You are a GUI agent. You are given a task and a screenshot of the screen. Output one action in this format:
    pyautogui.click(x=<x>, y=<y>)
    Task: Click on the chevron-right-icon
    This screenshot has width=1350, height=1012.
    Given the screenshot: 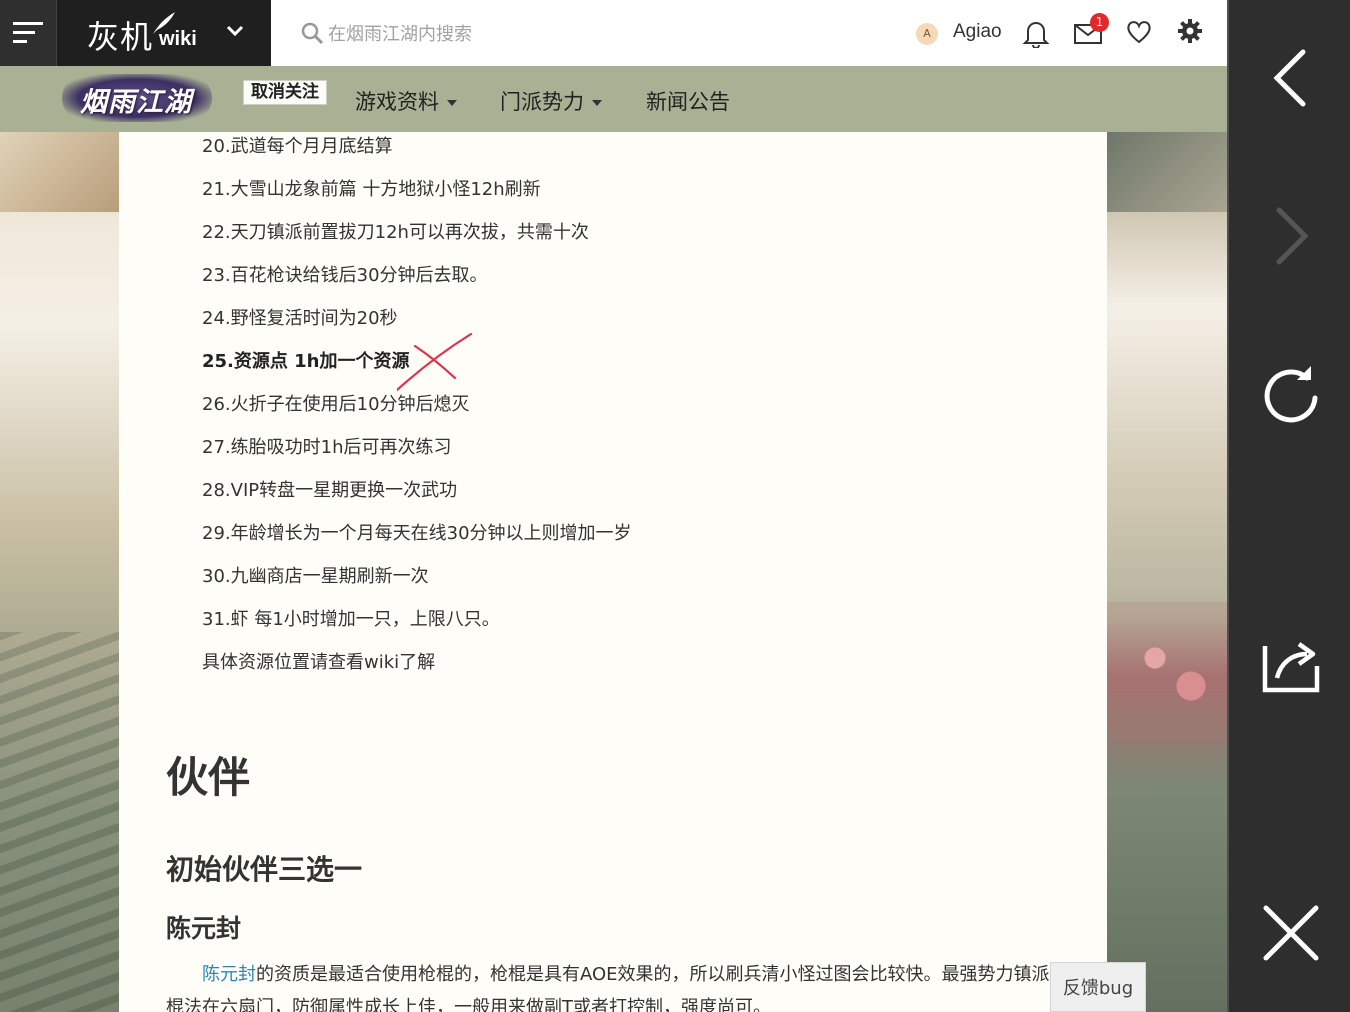 What is the action you would take?
    pyautogui.click(x=1292, y=236)
    